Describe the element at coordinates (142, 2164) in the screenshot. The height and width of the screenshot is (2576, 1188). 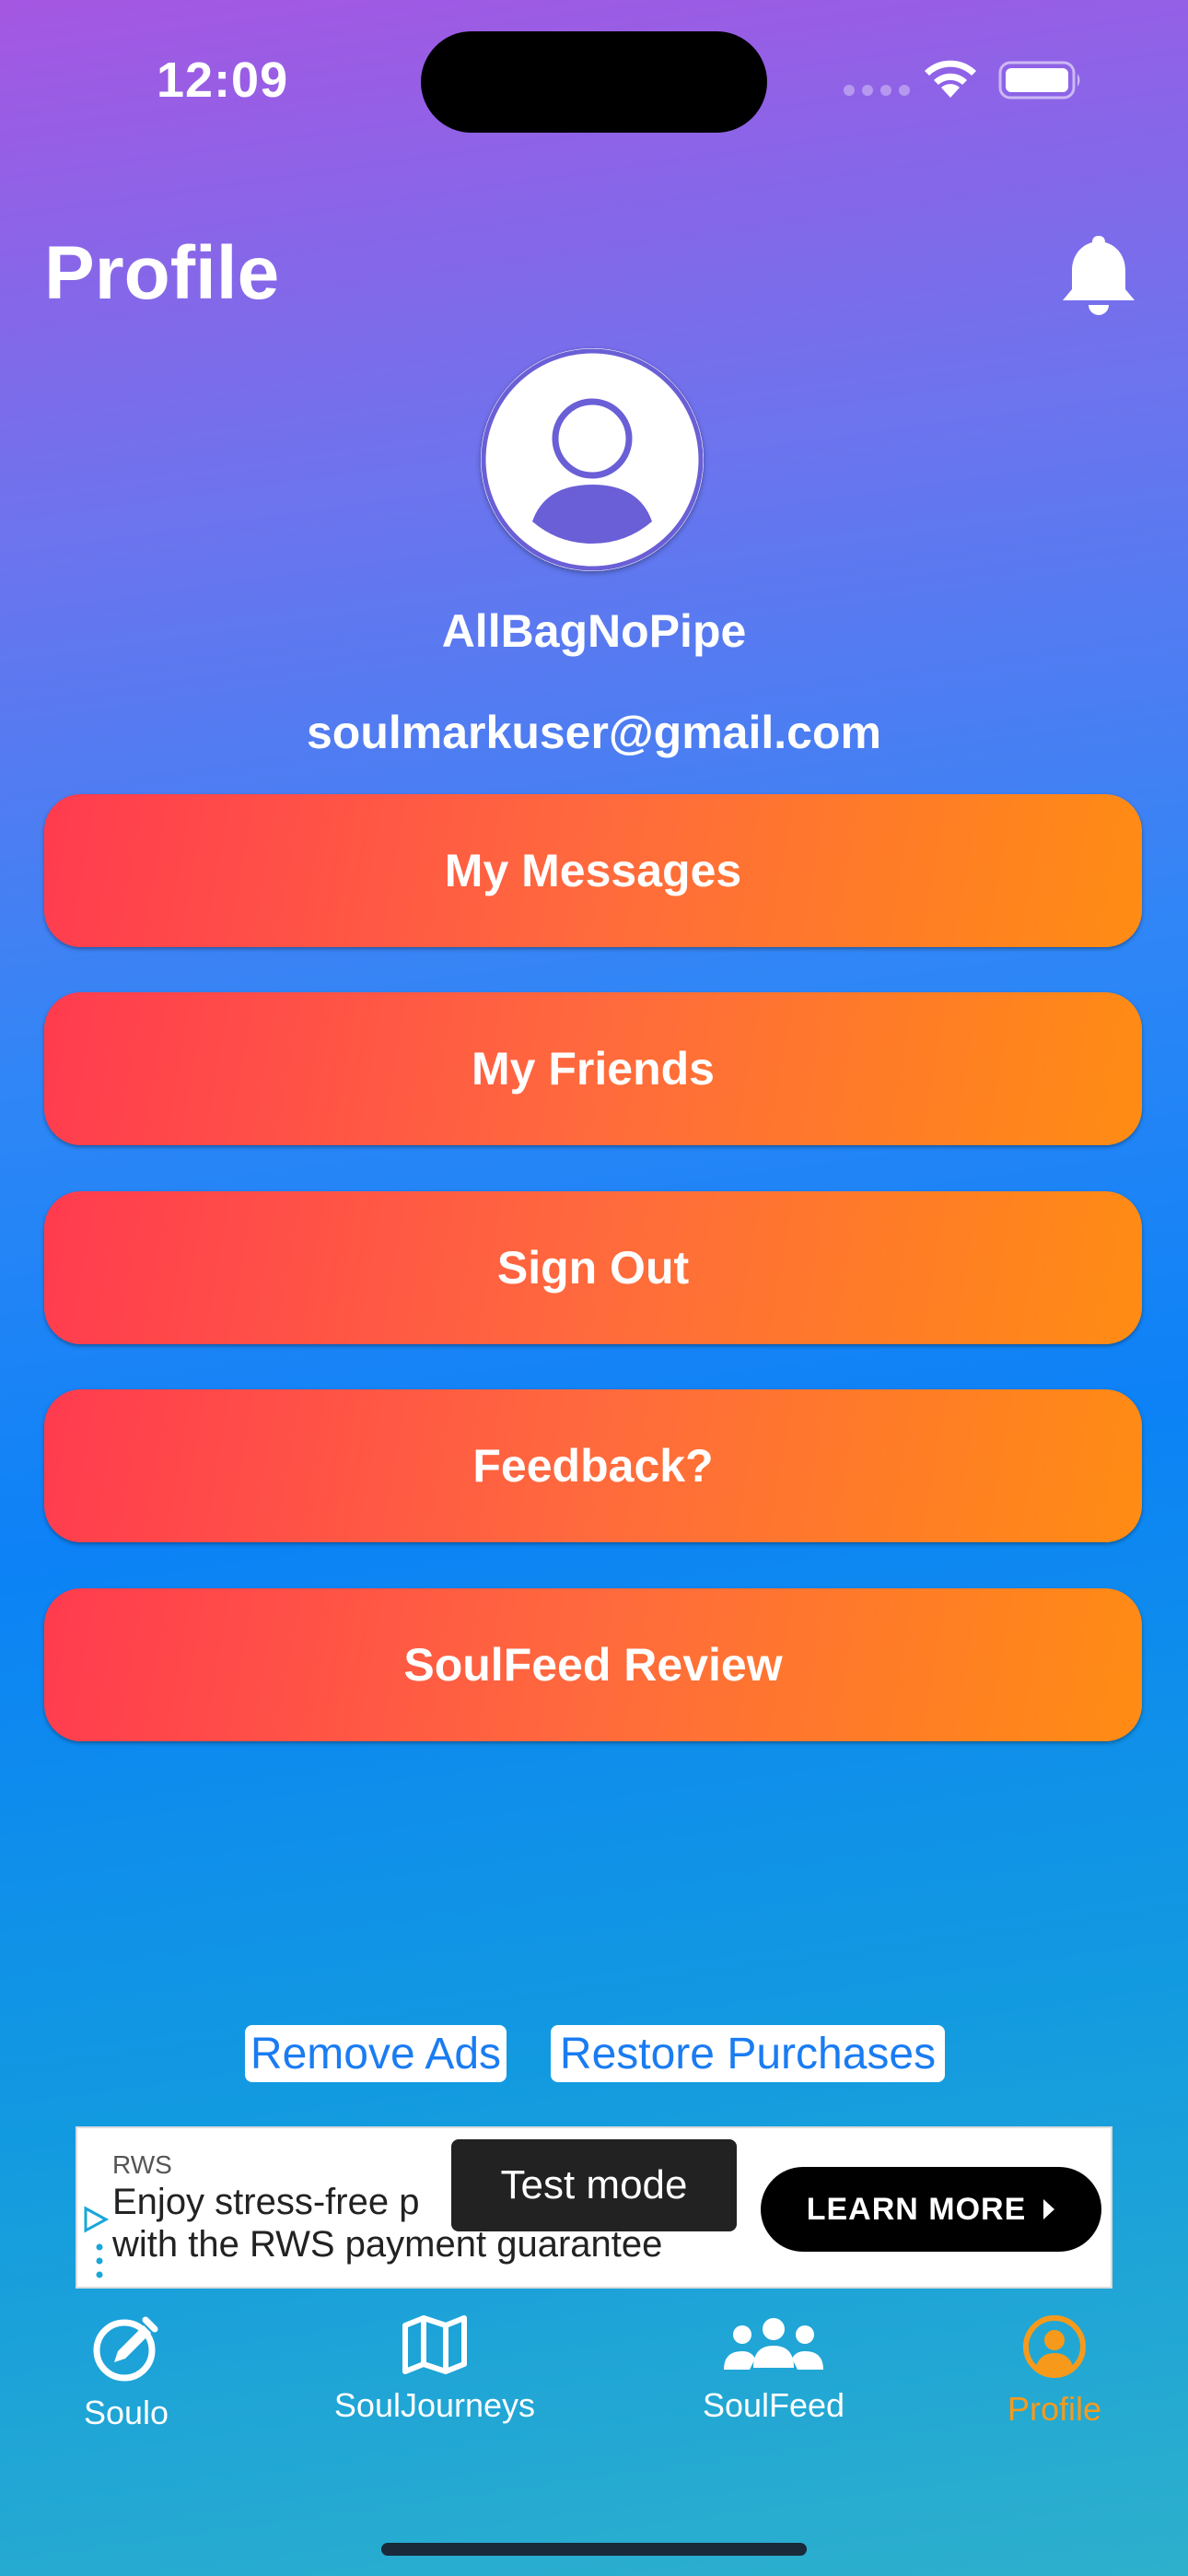
I see `ad-advertiser: RWS` at that location.